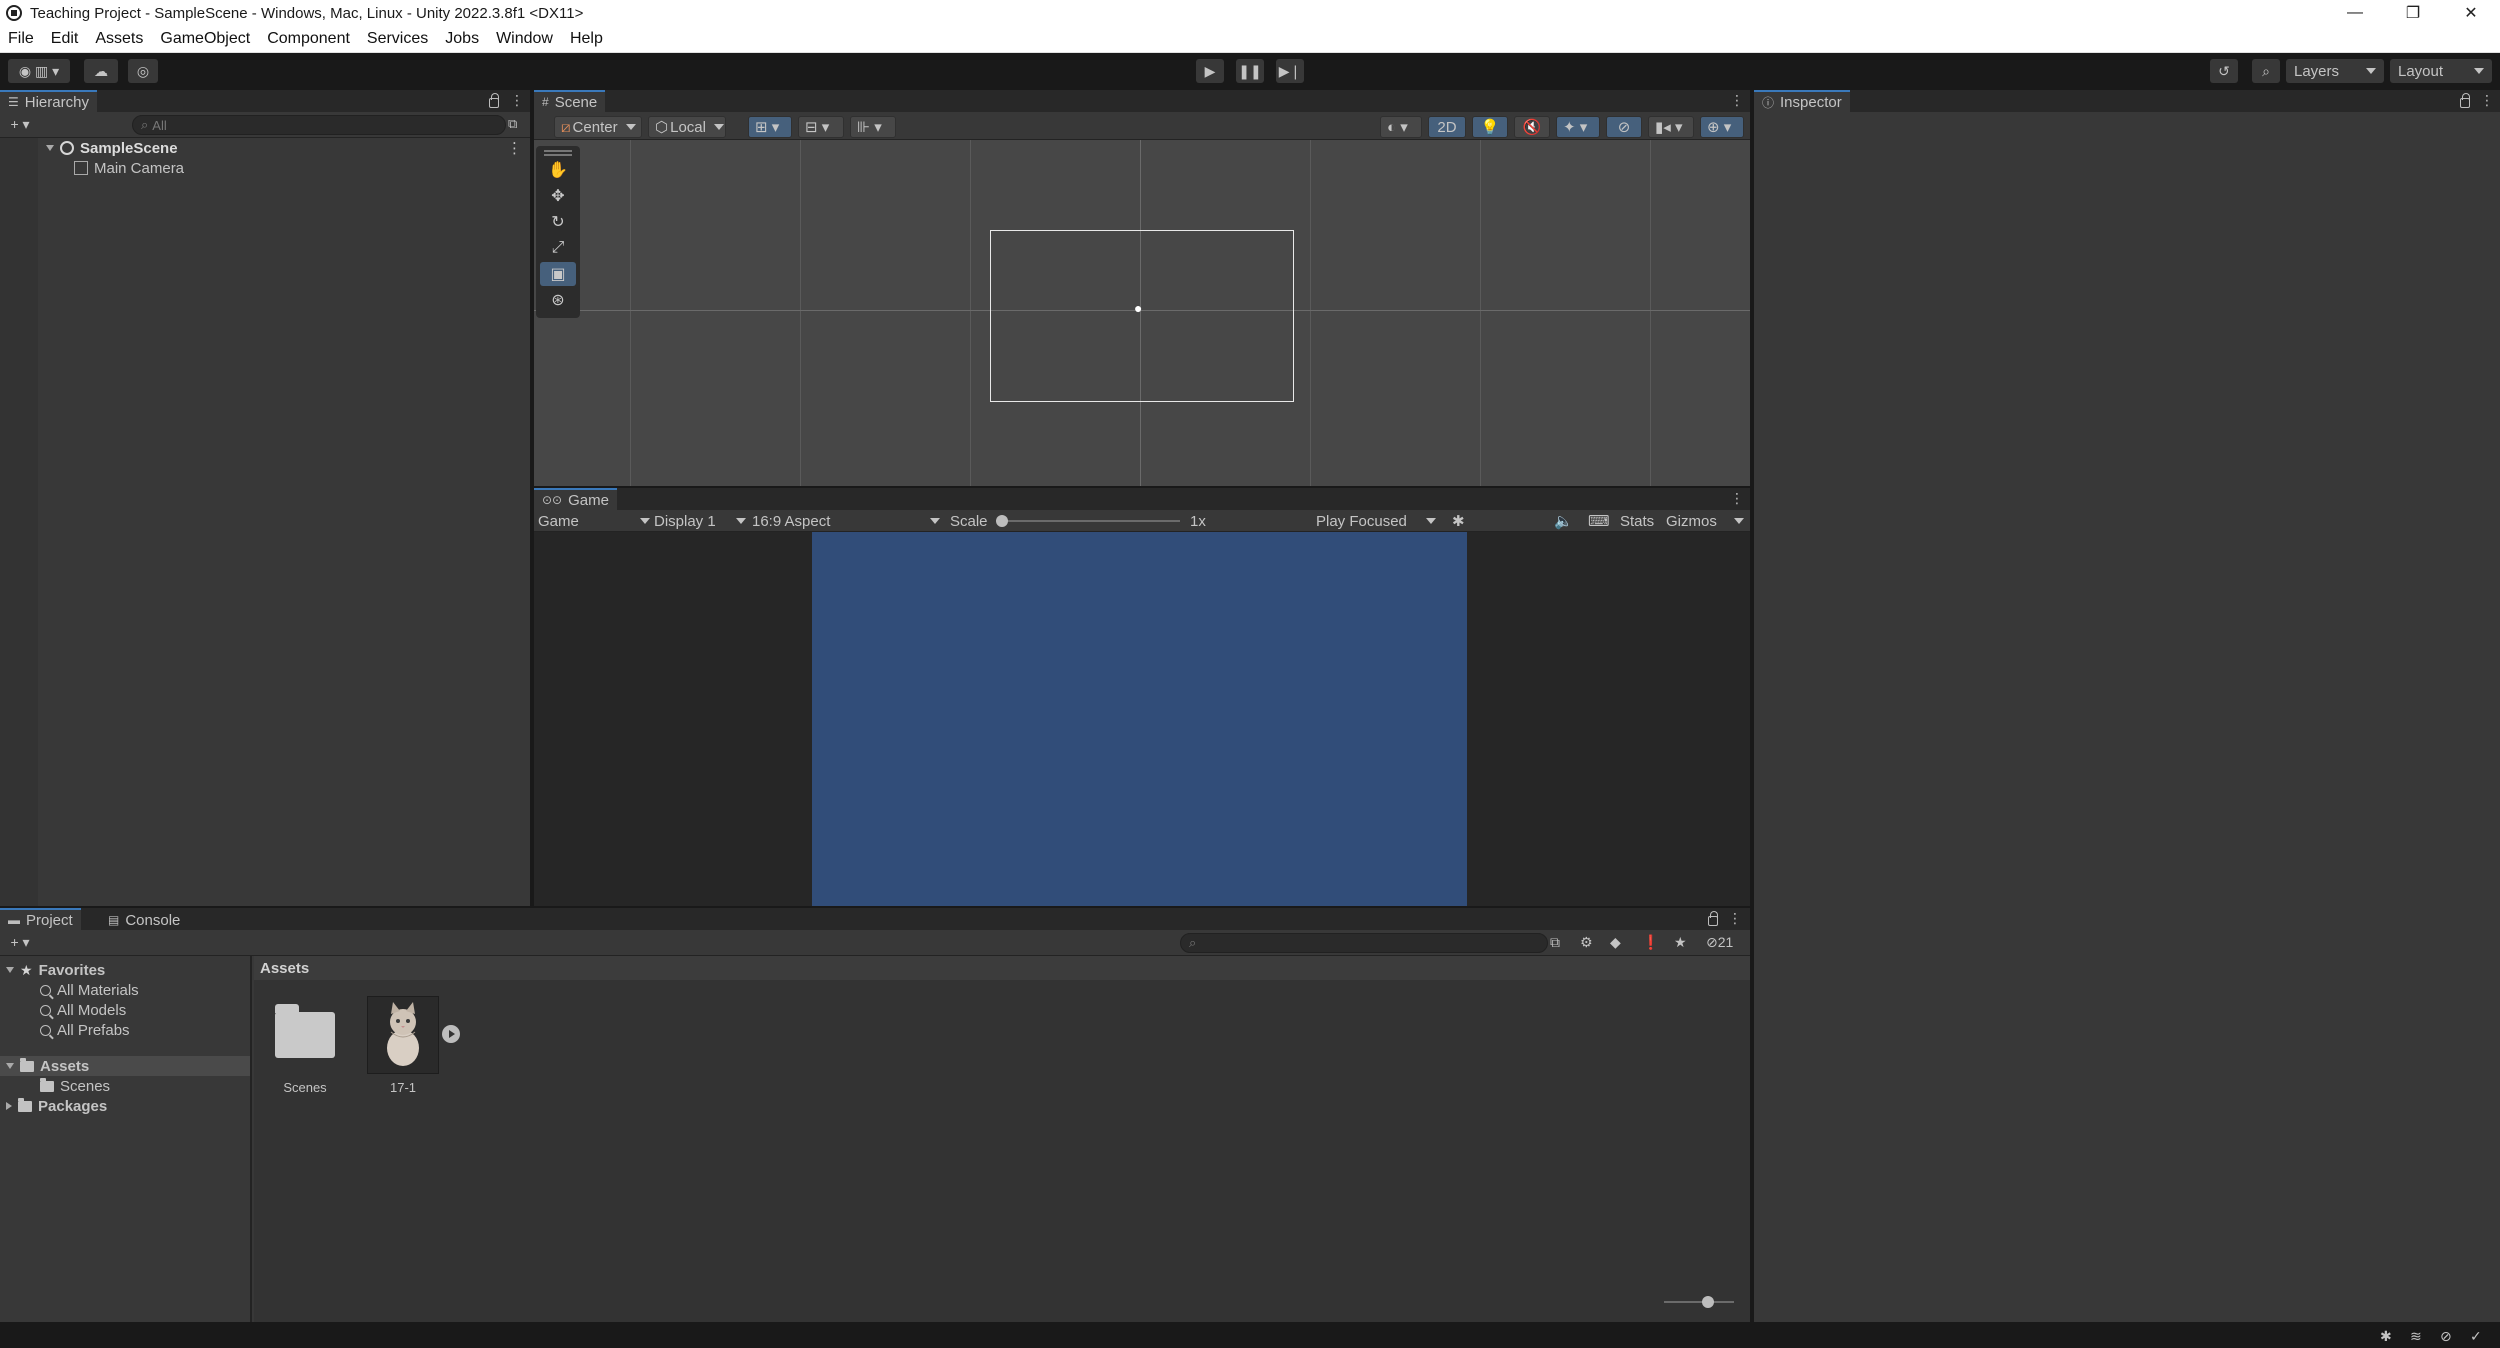  Describe the element at coordinates (125, 1106) in the screenshot. I see `tree-item-packages: Packages` at that location.